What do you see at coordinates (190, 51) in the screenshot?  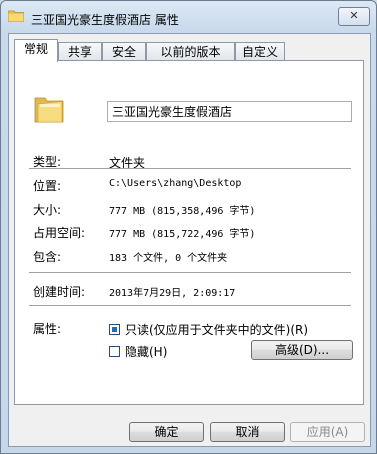 I see `tab-previous-versions: 以前的版本` at bounding box center [190, 51].